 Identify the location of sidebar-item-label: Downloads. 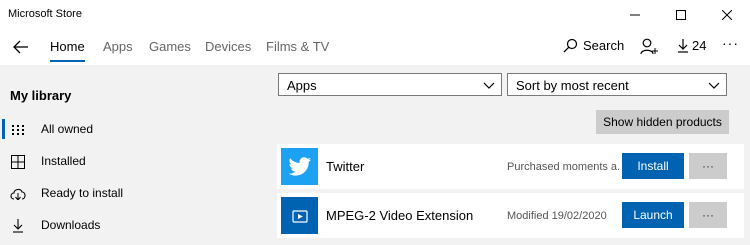
(71, 225).